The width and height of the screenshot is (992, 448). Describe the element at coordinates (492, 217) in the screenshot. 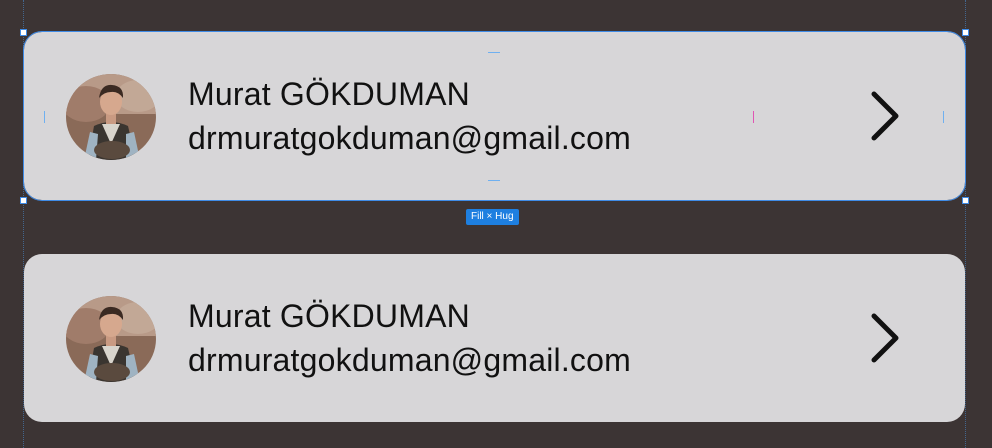

I see `size-mode-badge: Fill × Hug` at that location.